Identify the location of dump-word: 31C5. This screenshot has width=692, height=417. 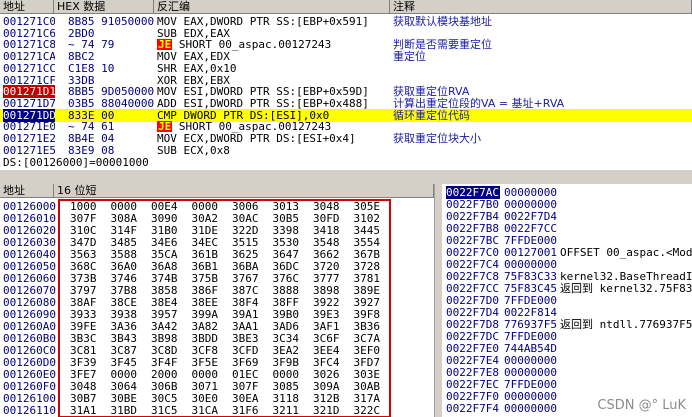
(170, 410).